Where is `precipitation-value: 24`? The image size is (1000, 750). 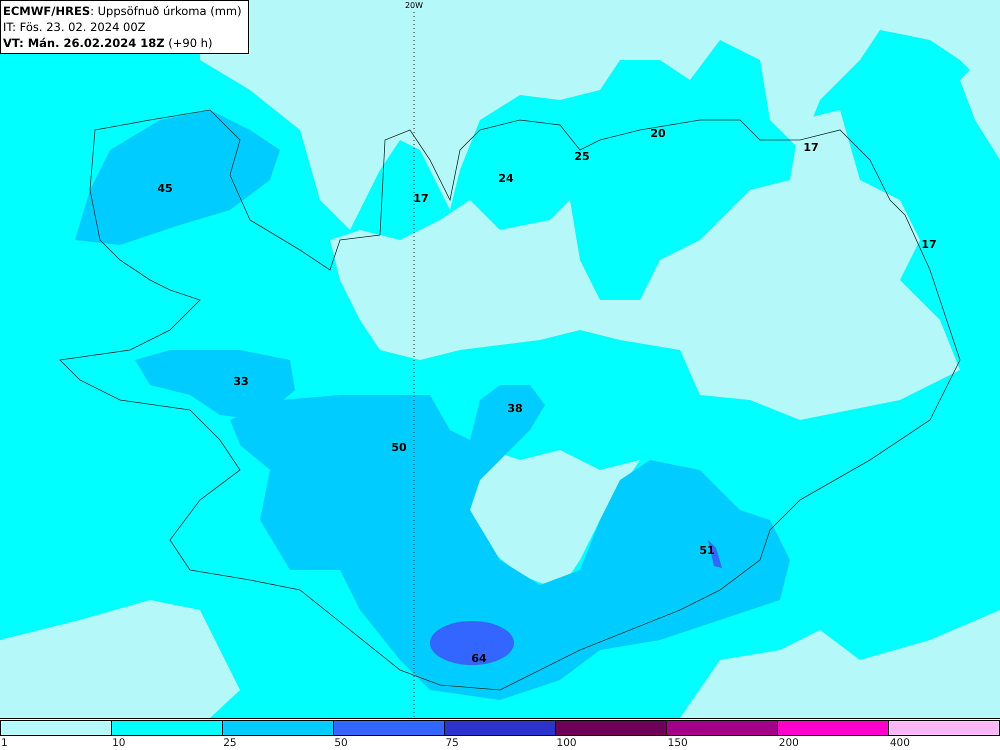 precipitation-value: 24 is located at coordinates (506, 178).